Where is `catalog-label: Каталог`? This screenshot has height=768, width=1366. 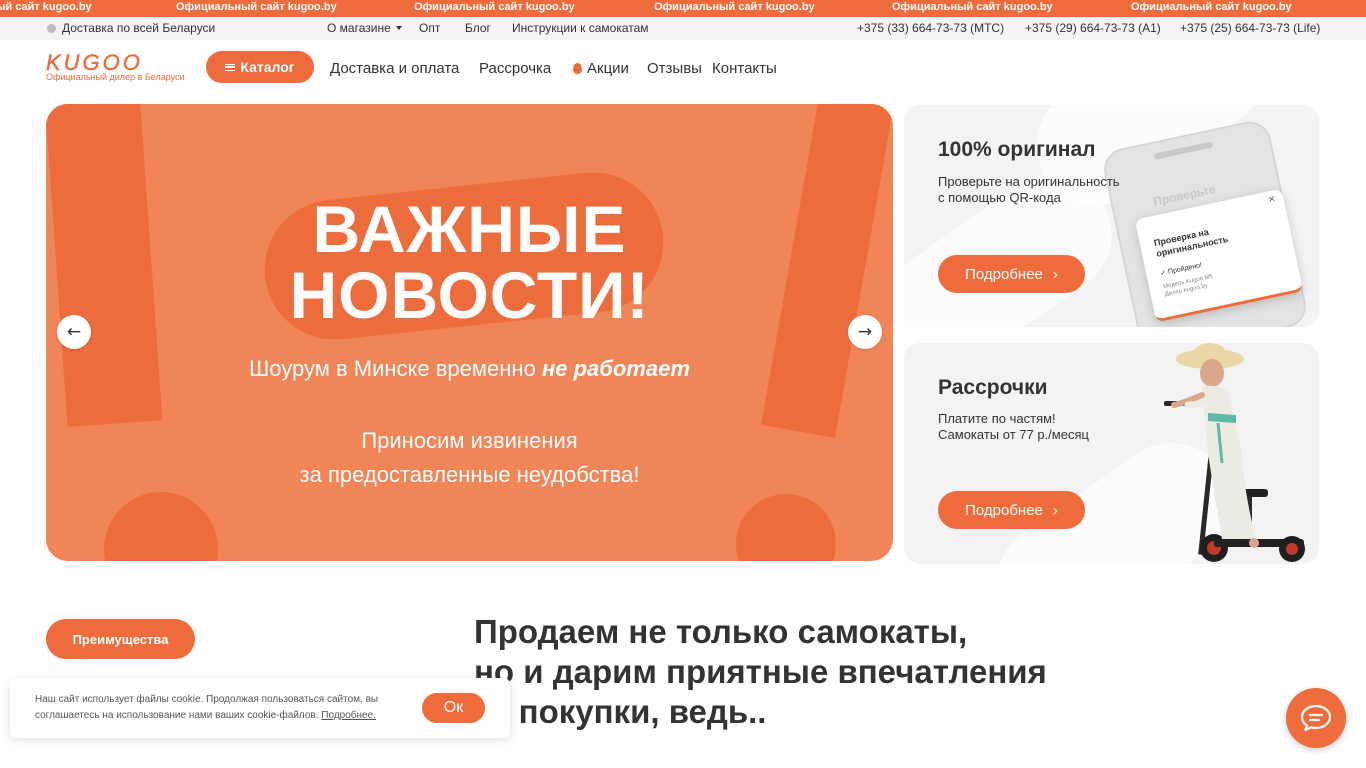
catalog-label: Каталог is located at coordinates (267, 67).